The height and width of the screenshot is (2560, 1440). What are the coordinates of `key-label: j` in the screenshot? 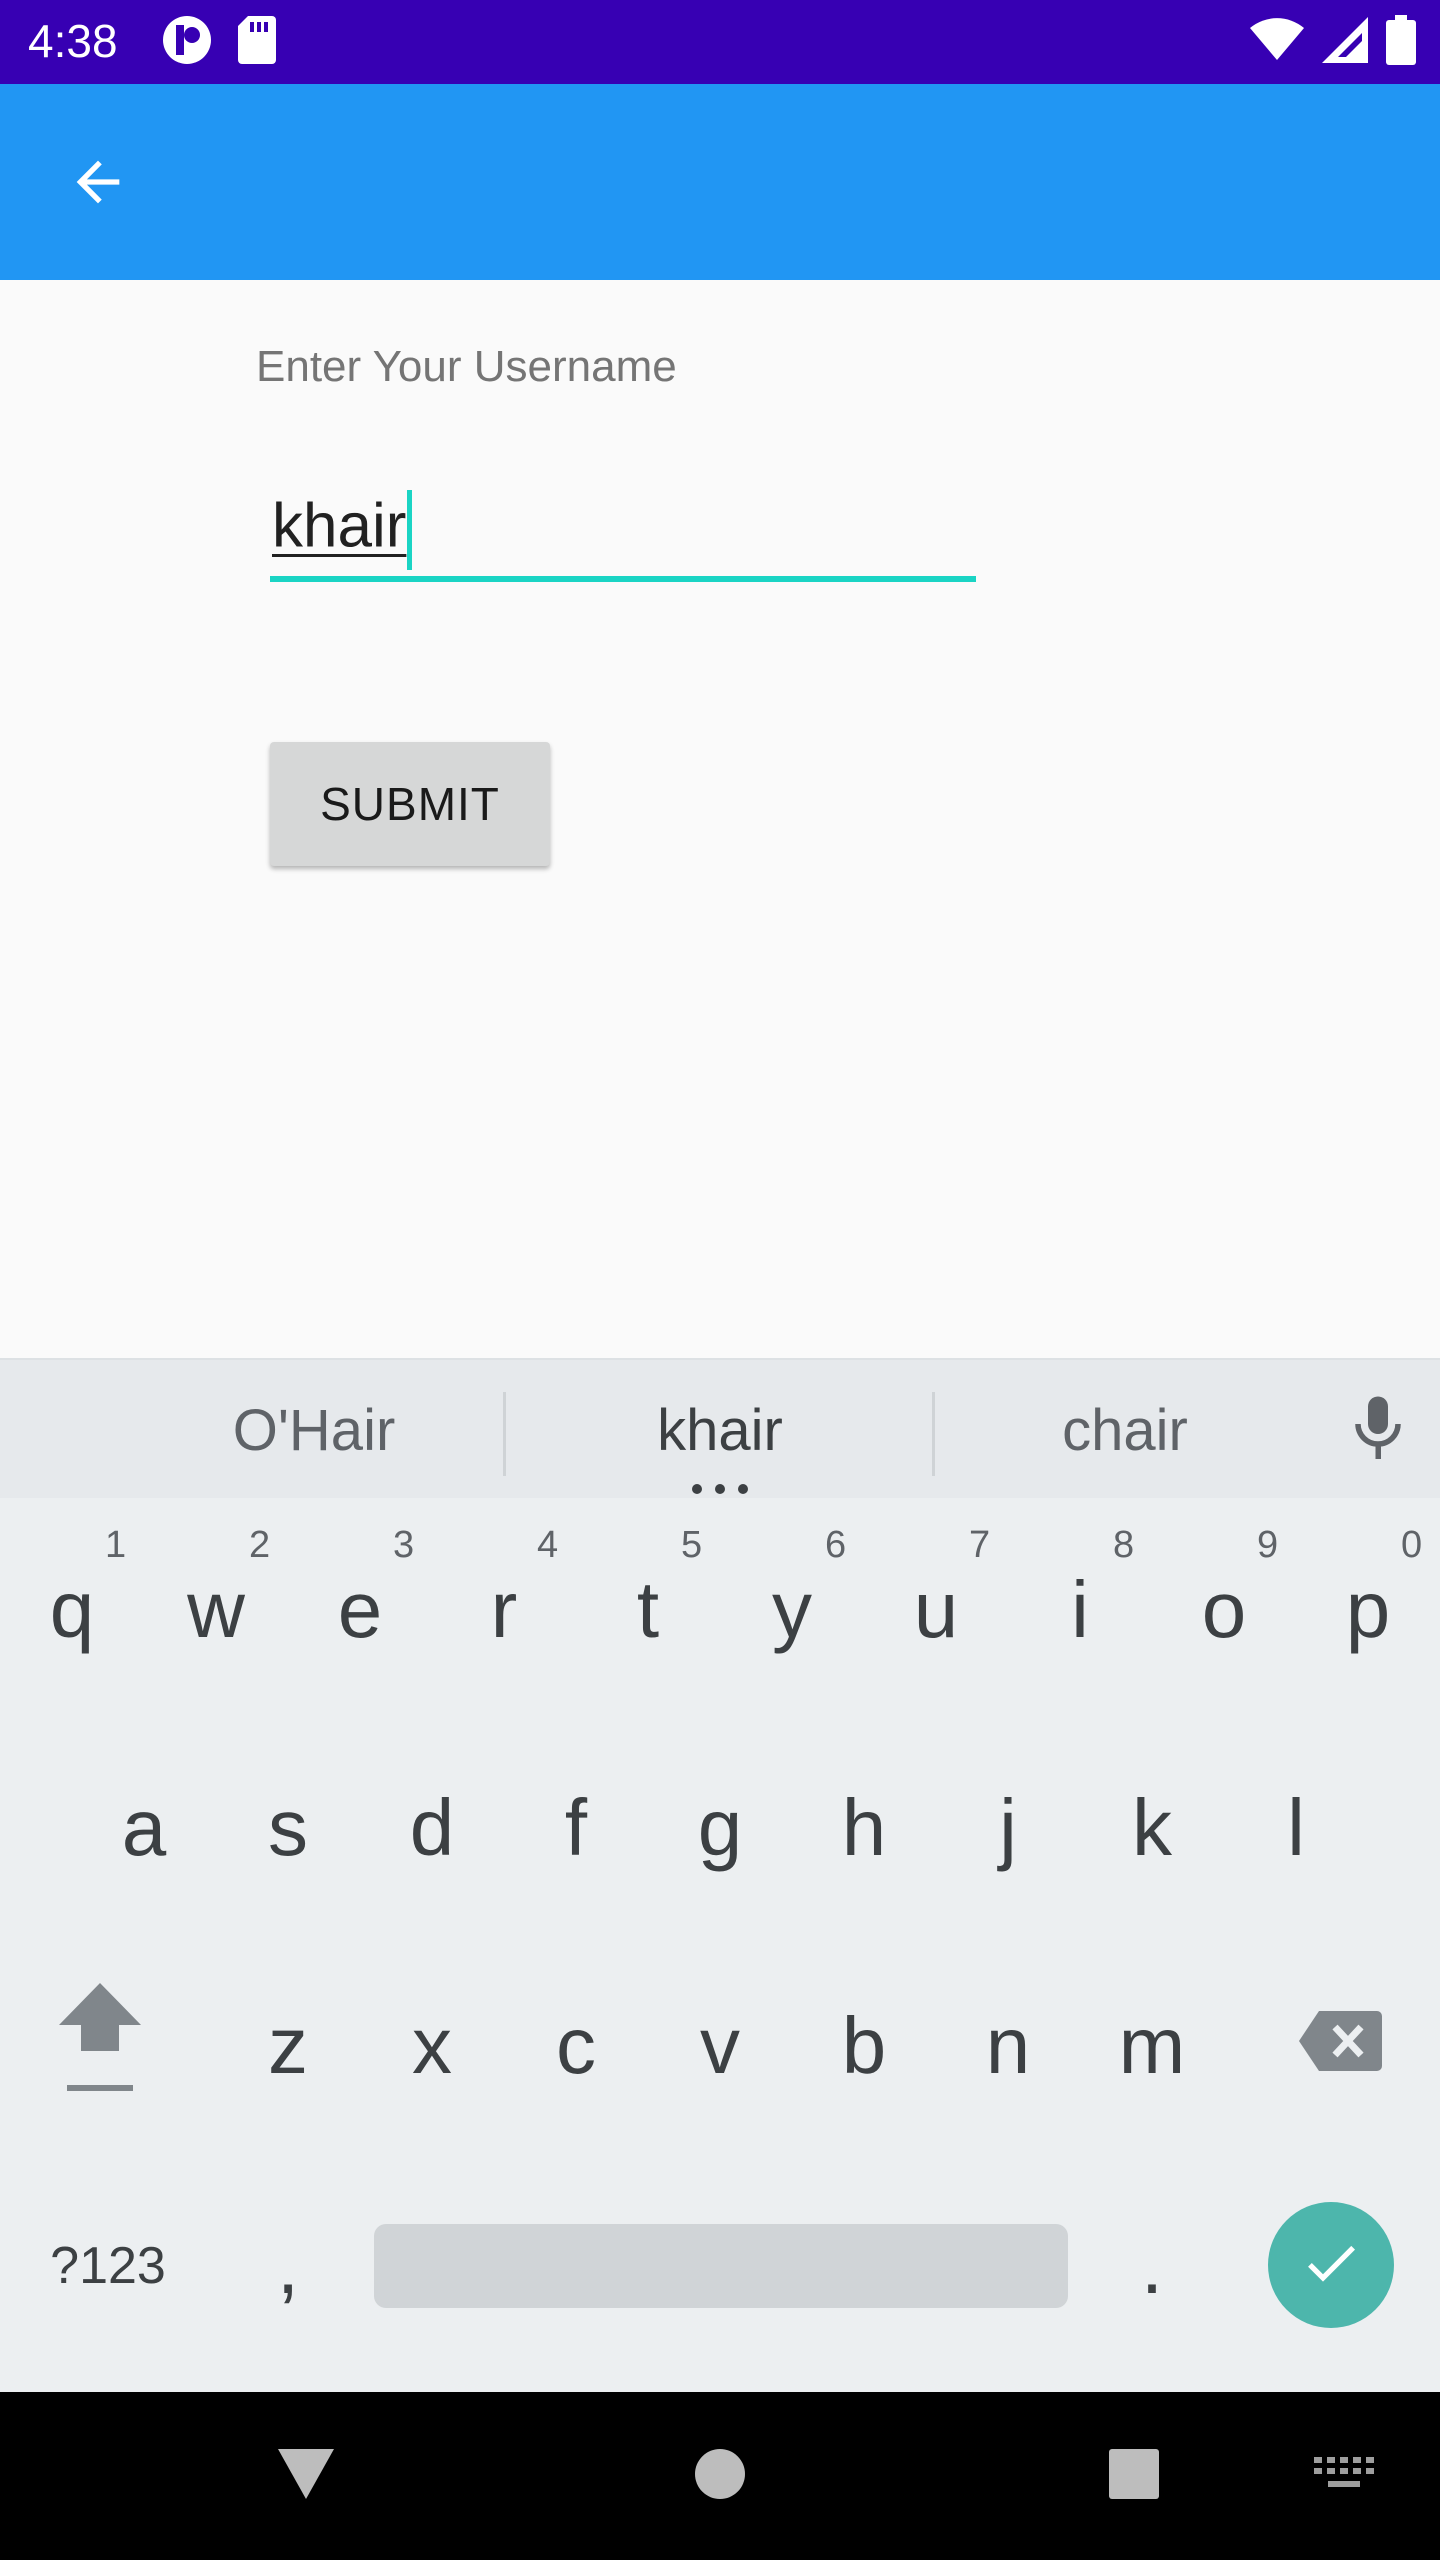 It's located at (1008, 1827).